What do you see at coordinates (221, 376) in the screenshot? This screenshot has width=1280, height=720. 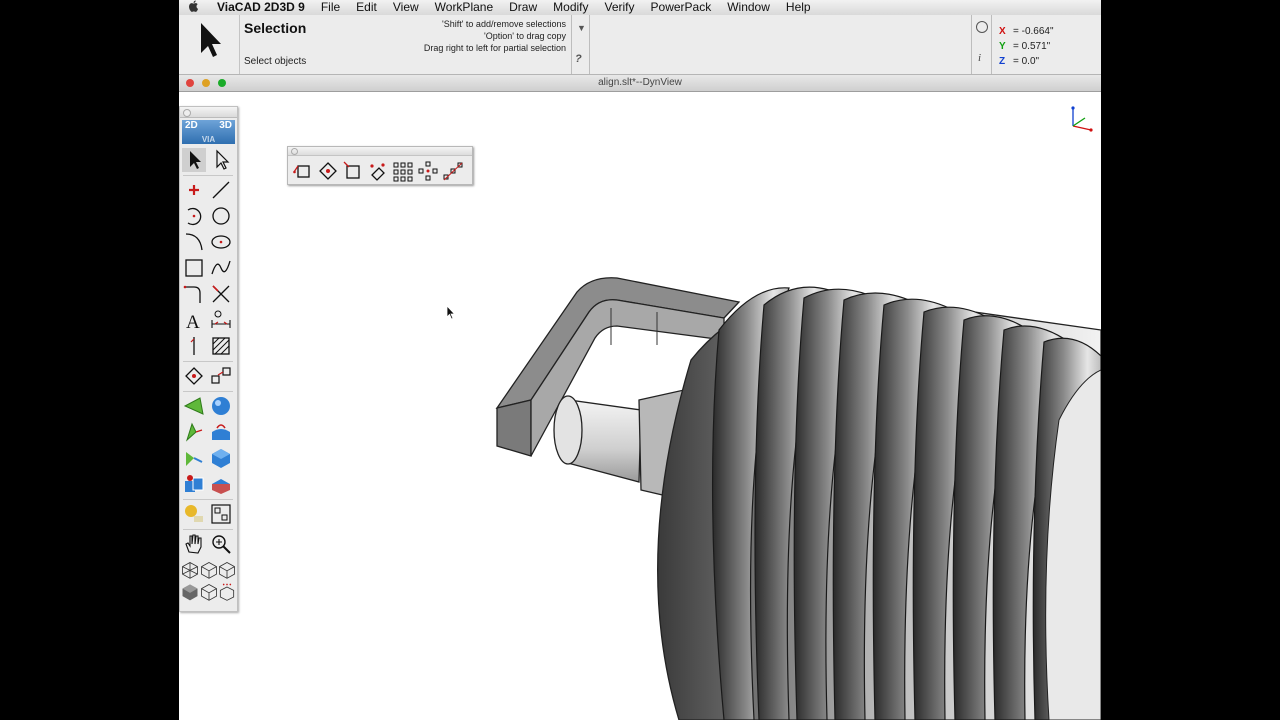 I see `transform-tool-icon` at bounding box center [221, 376].